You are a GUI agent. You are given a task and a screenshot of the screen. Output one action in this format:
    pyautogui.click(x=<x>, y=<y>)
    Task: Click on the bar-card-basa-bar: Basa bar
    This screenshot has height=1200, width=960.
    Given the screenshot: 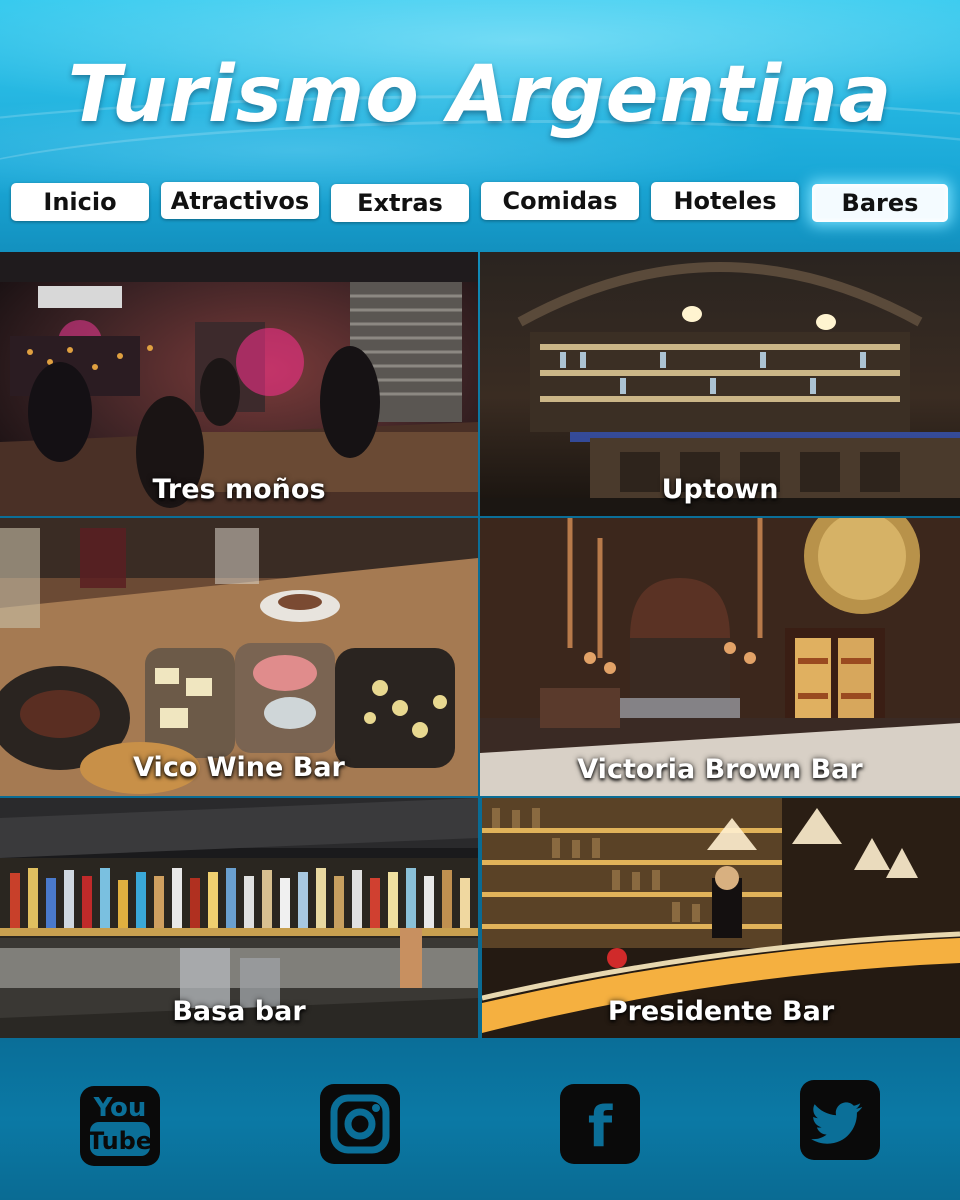 What is the action you would take?
    pyautogui.click(x=239, y=918)
    